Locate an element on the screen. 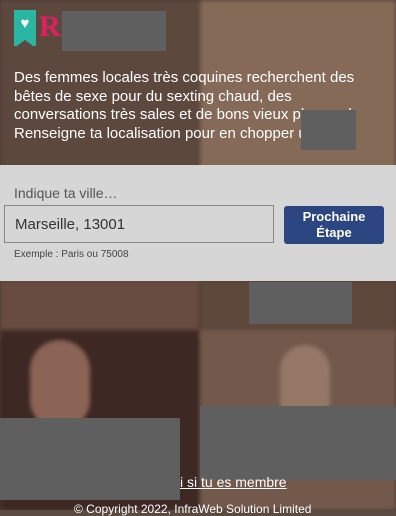 This screenshot has height=516, width=396. next-step-button: Prochaine Étape is located at coordinates (334, 225).